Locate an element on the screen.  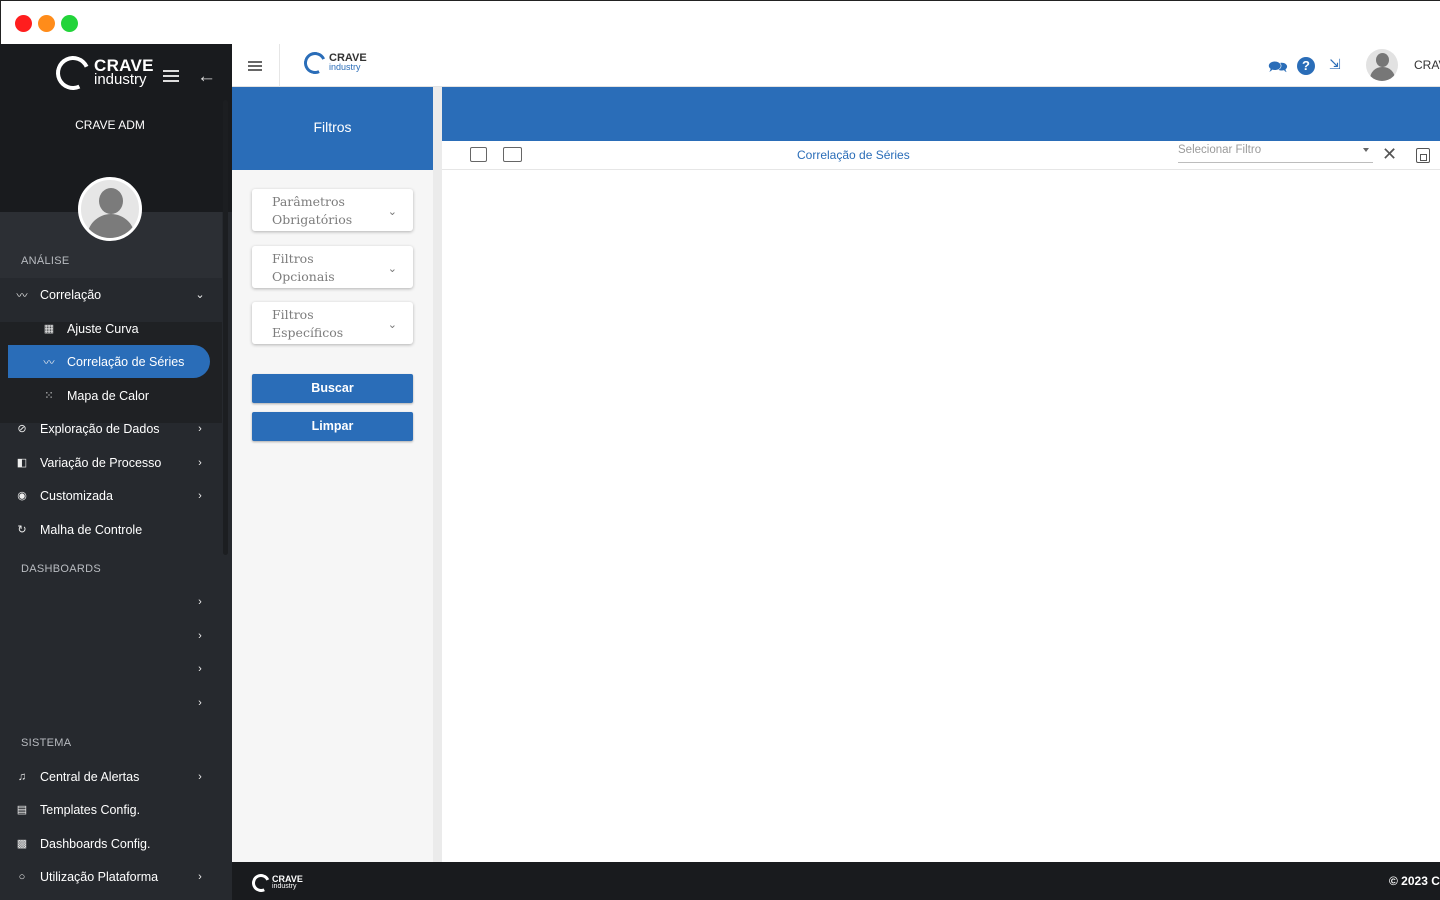
accordion-filtros-especificos: Filtros Específicos ⌄ is located at coordinates (332, 323).